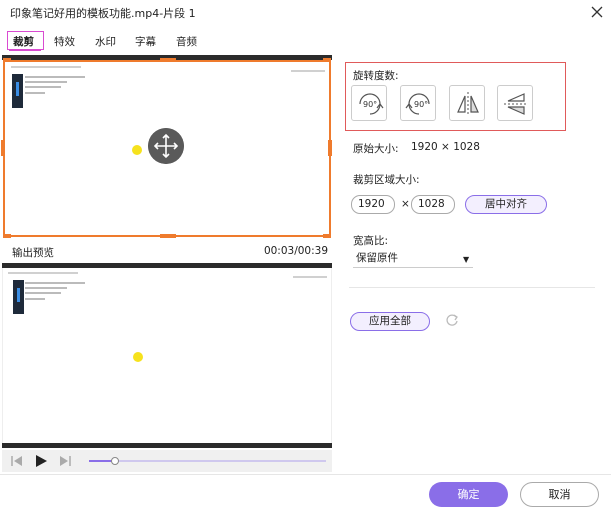  Describe the element at coordinates (3, 148) in the screenshot. I see `crop-handle-left` at that location.